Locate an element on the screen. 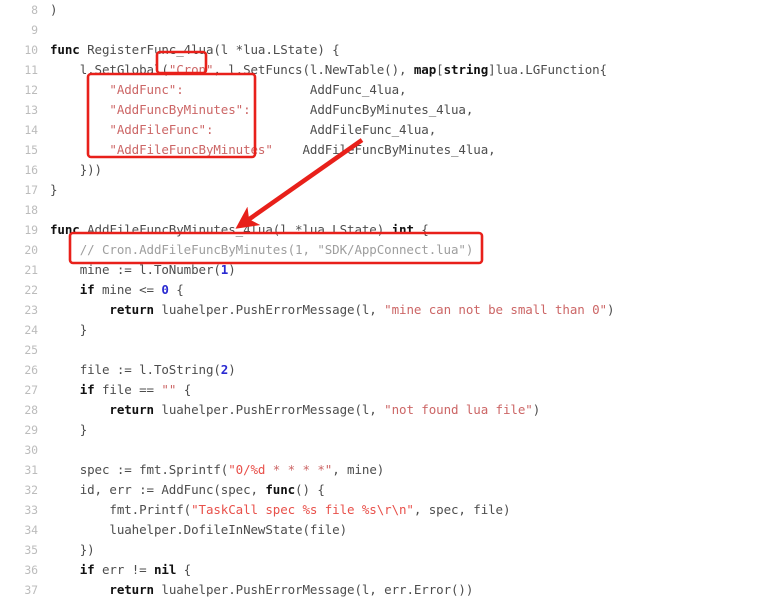 The width and height of the screenshot is (758, 600). line-number: 22 is located at coordinates (31, 290).